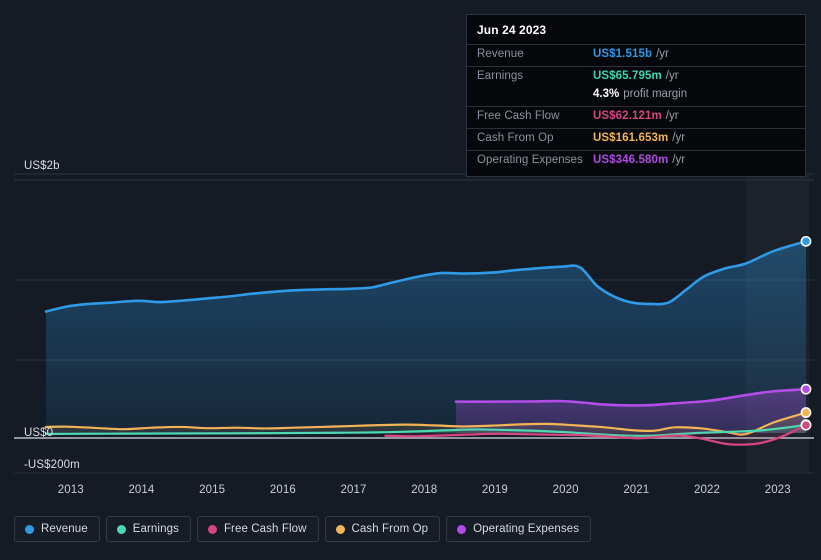 The height and width of the screenshot is (560, 821). I want to click on y-axis-label-zero: US$0, so click(39, 433).